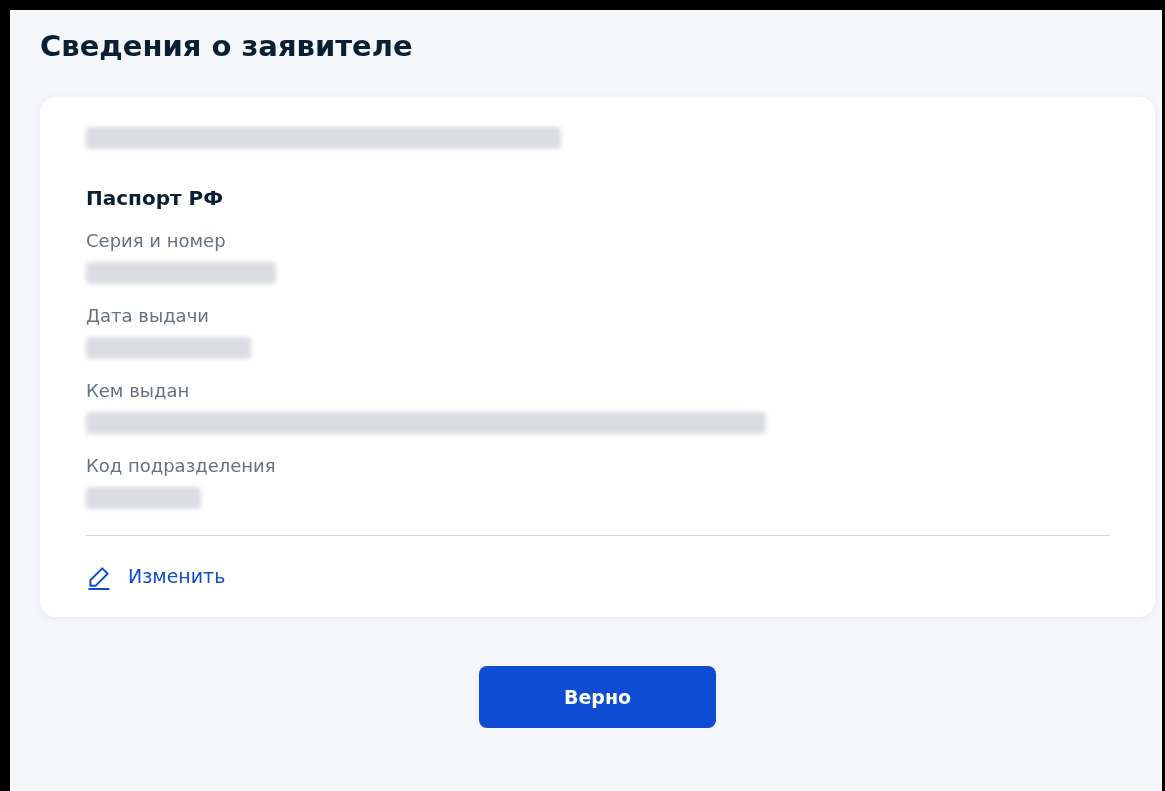  Describe the element at coordinates (156, 576) in the screenshot. I see `edit-link: Изменить` at that location.